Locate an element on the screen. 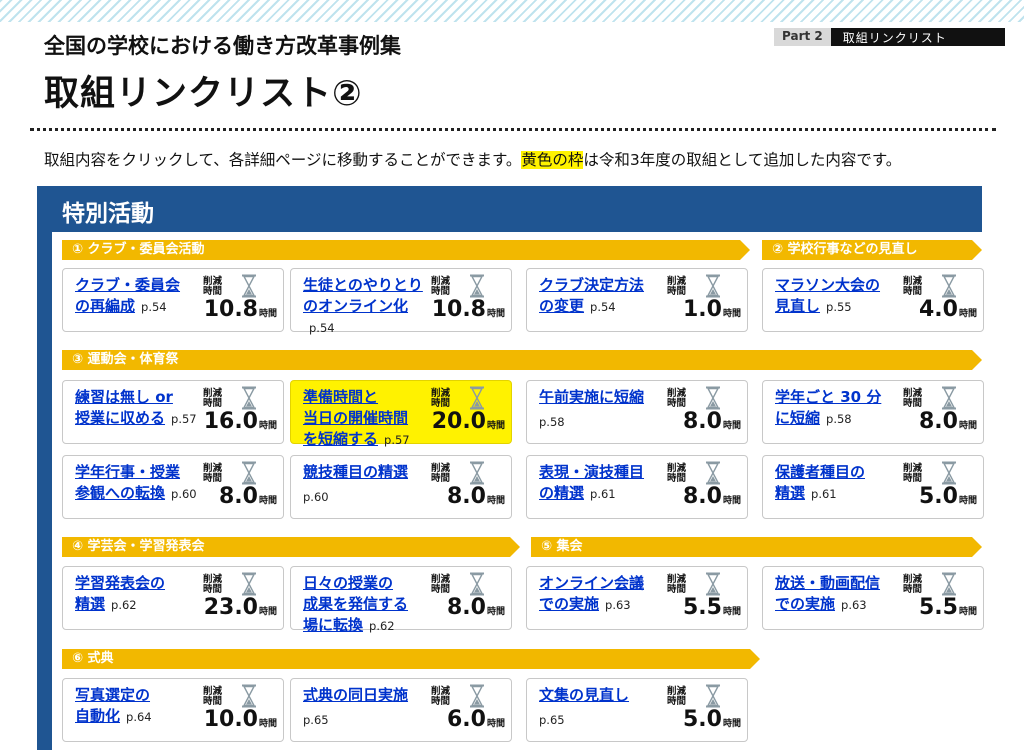  hours-value: 10.0 is located at coordinates (230, 719).